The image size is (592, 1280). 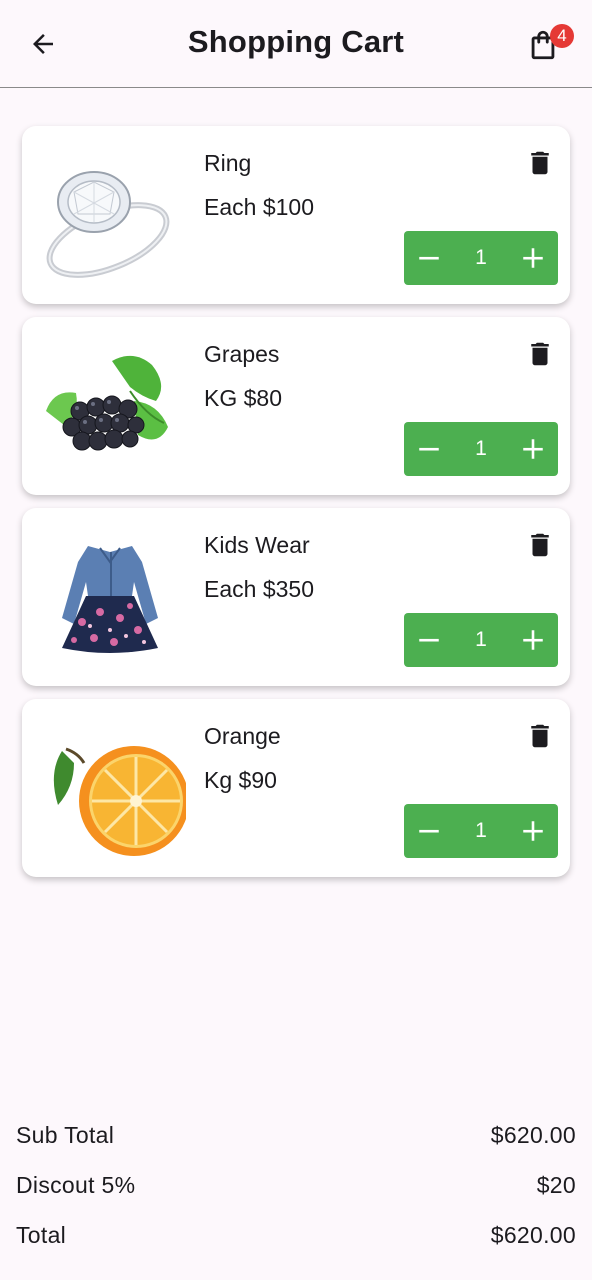 I want to click on cart-item: Kids Wear Each $350 1, so click(x=296, y=597).